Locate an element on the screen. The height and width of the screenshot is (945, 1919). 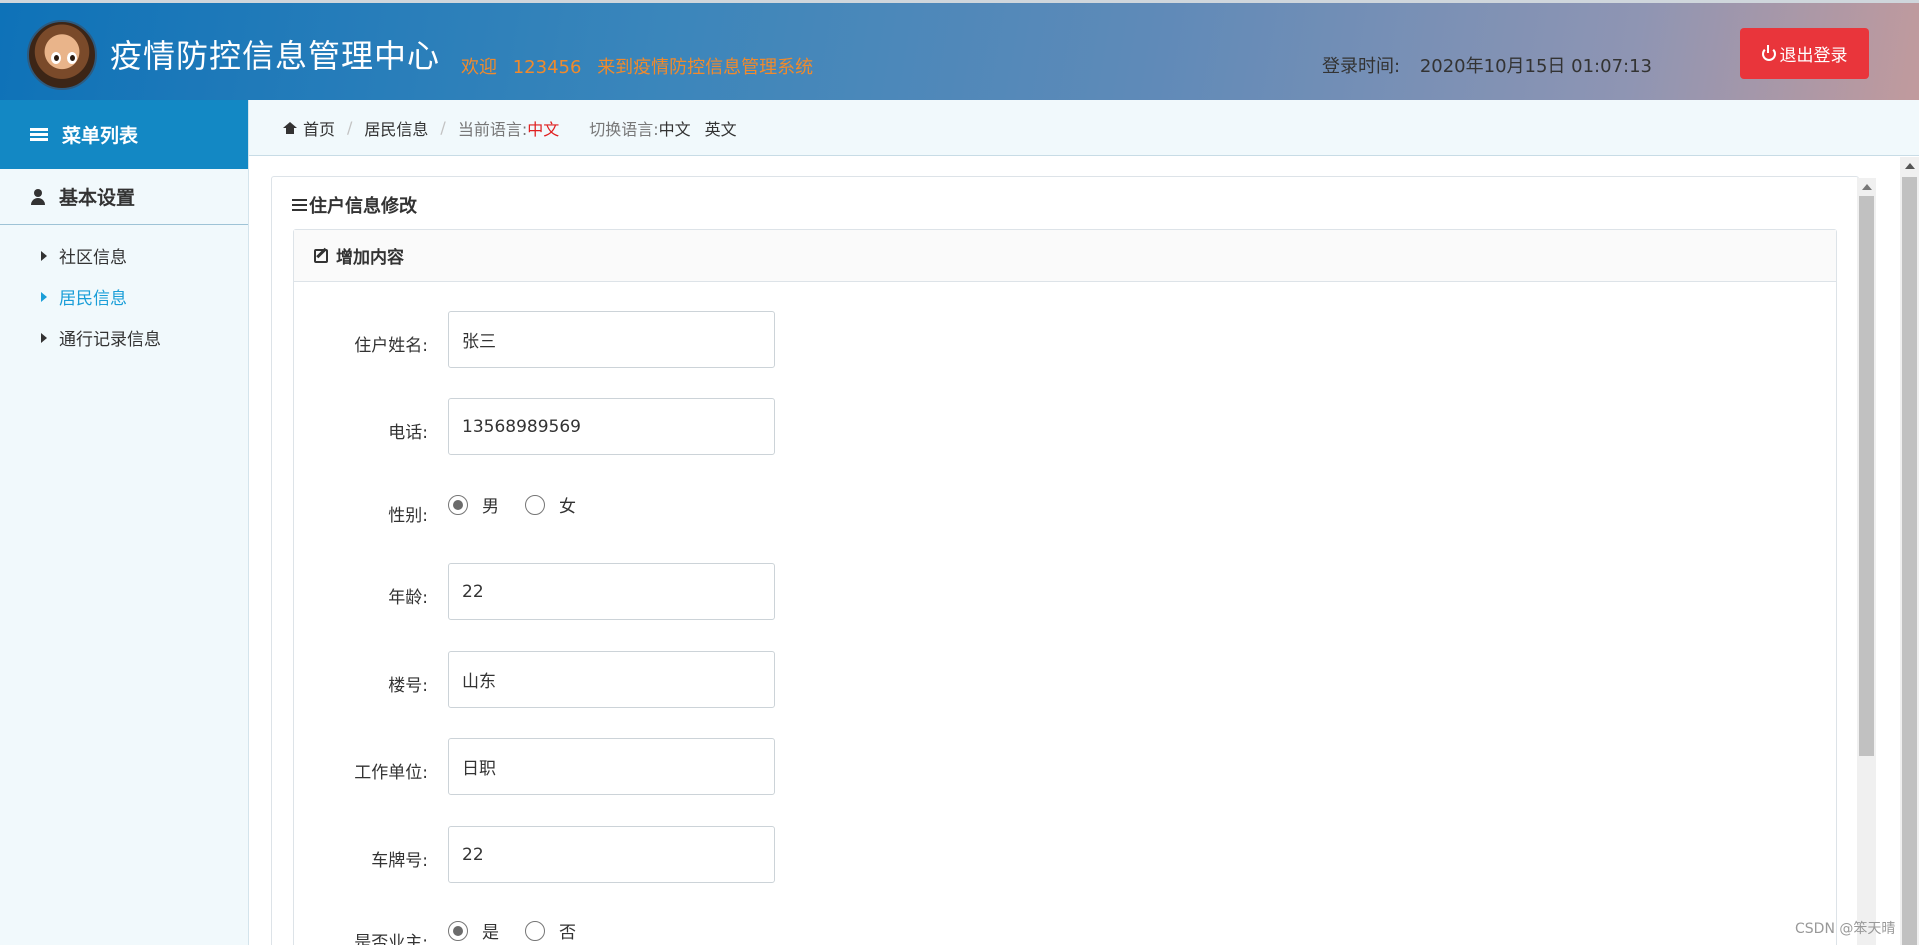
sidebar-group-basic-settings: 基本设置 is located at coordinates (124, 197).